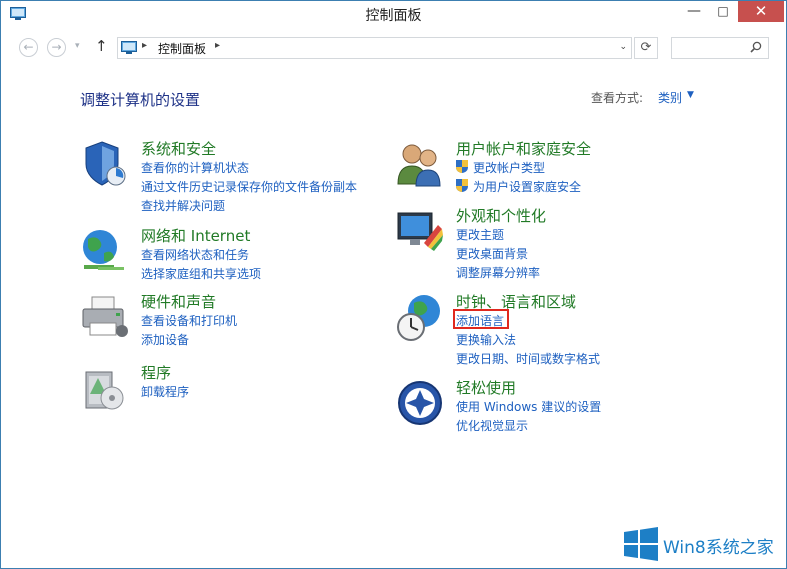  What do you see at coordinates (129, 47) in the screenshot?
I see `control-panel-icon` at bounding box center [129, 47].